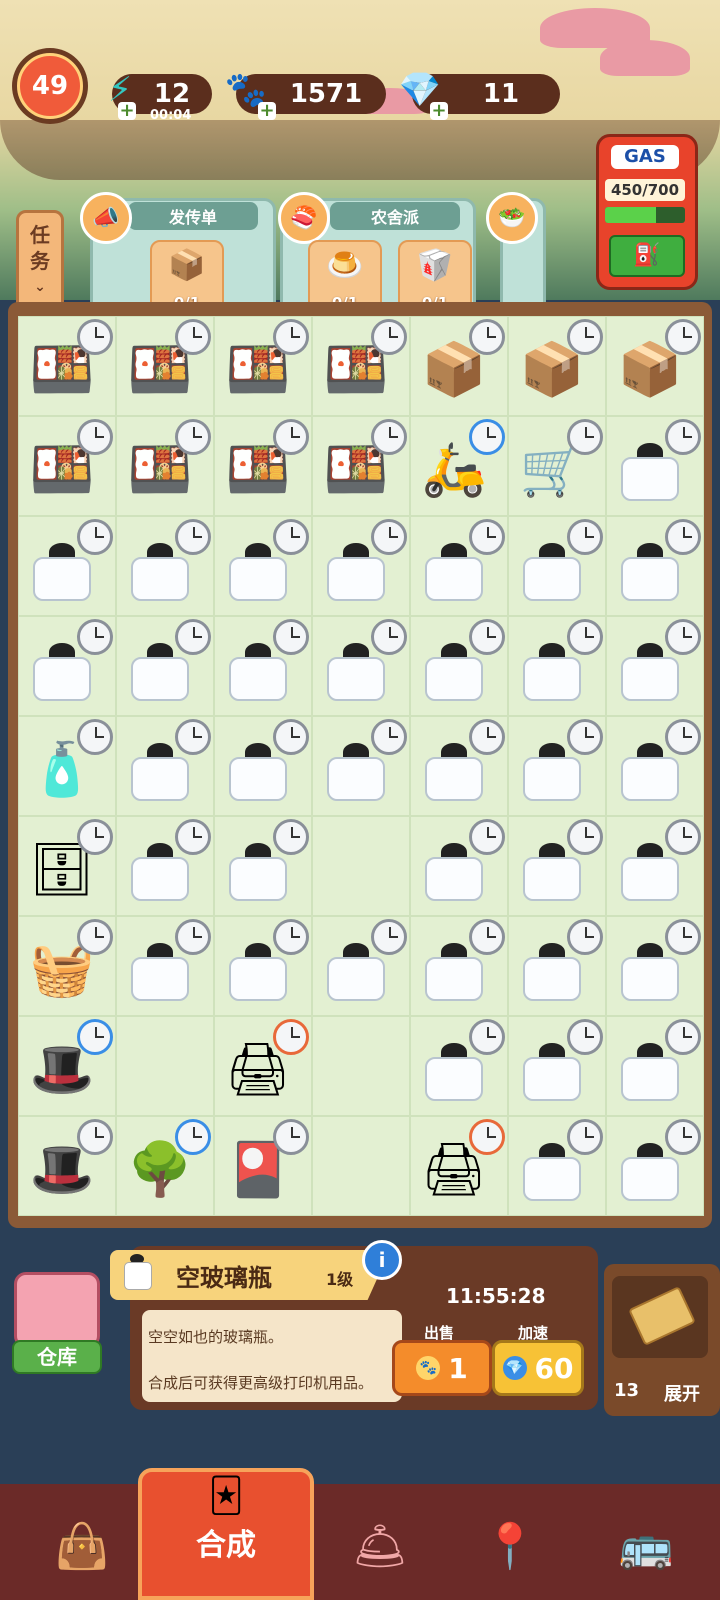 This screenshot has height=1600, width=720. I want to click on paws-plus-button: +, so click(267, 111).